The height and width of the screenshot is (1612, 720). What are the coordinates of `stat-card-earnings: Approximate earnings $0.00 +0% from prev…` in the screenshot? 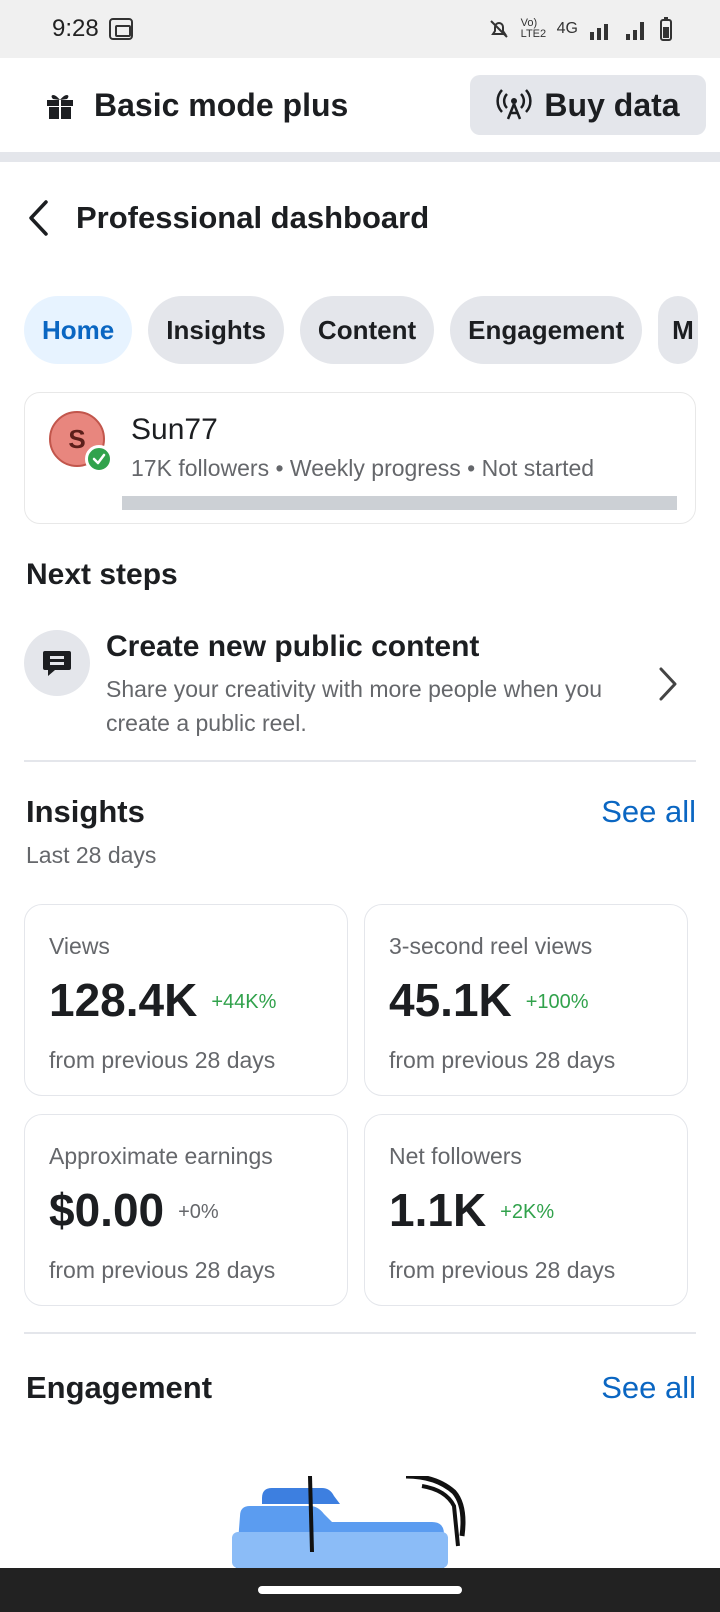 It's located at (186, 1210).